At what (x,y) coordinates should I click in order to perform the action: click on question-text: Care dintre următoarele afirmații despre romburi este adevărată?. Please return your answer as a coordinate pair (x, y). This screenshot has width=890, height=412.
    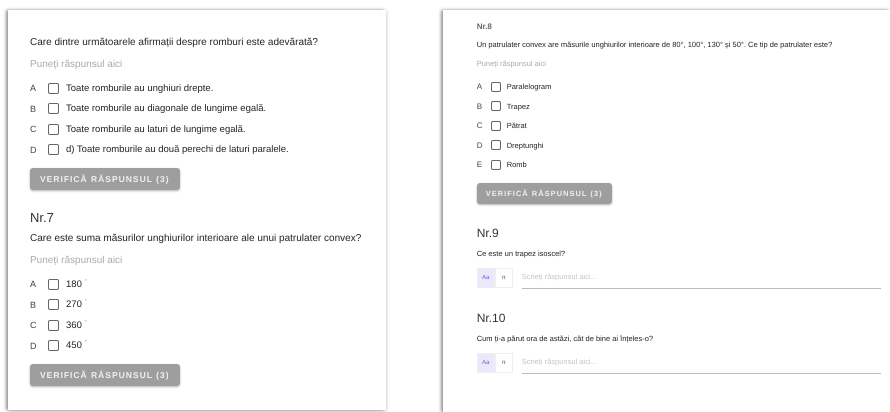
    Looking at the image, I should click on (174, 42).